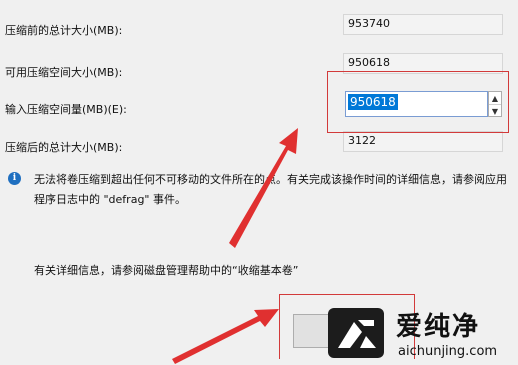 This screenshot has height=365, width=518. I want to click on watermark-logo: 爱纯净 aichunjing.com, so click(418, 332).